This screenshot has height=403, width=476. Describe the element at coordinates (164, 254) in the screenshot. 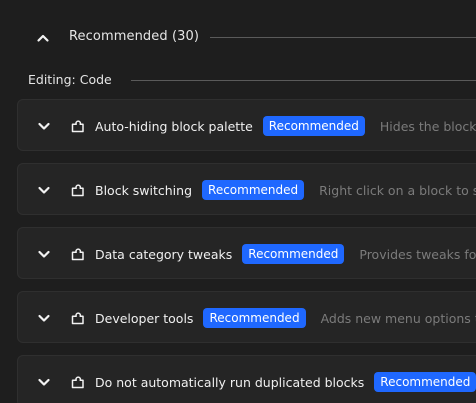

I see `addon-name: Data category tweaks` at that location.